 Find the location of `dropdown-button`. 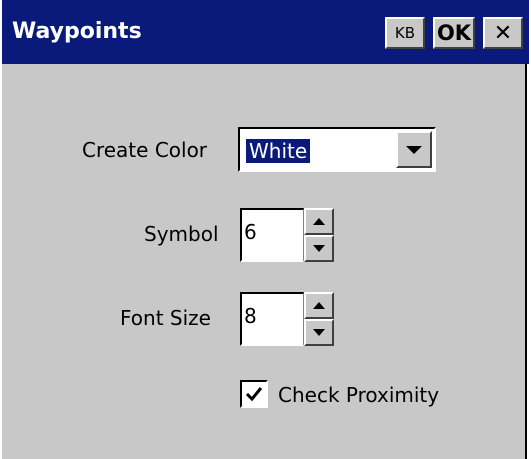

dropdown-button is located at coordinates (414, 149).